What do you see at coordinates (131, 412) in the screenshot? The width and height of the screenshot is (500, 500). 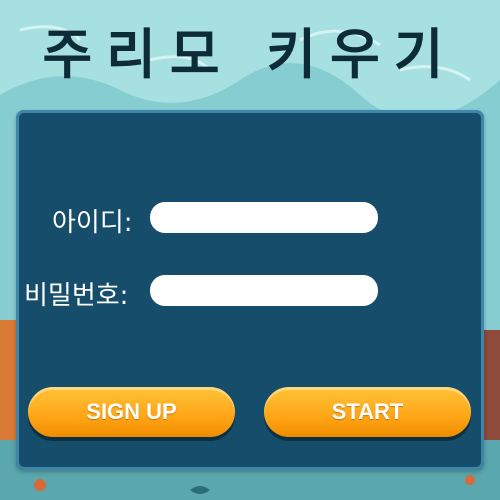 I see `signup-button: SIGN UP` at bounding box center [131, 412].